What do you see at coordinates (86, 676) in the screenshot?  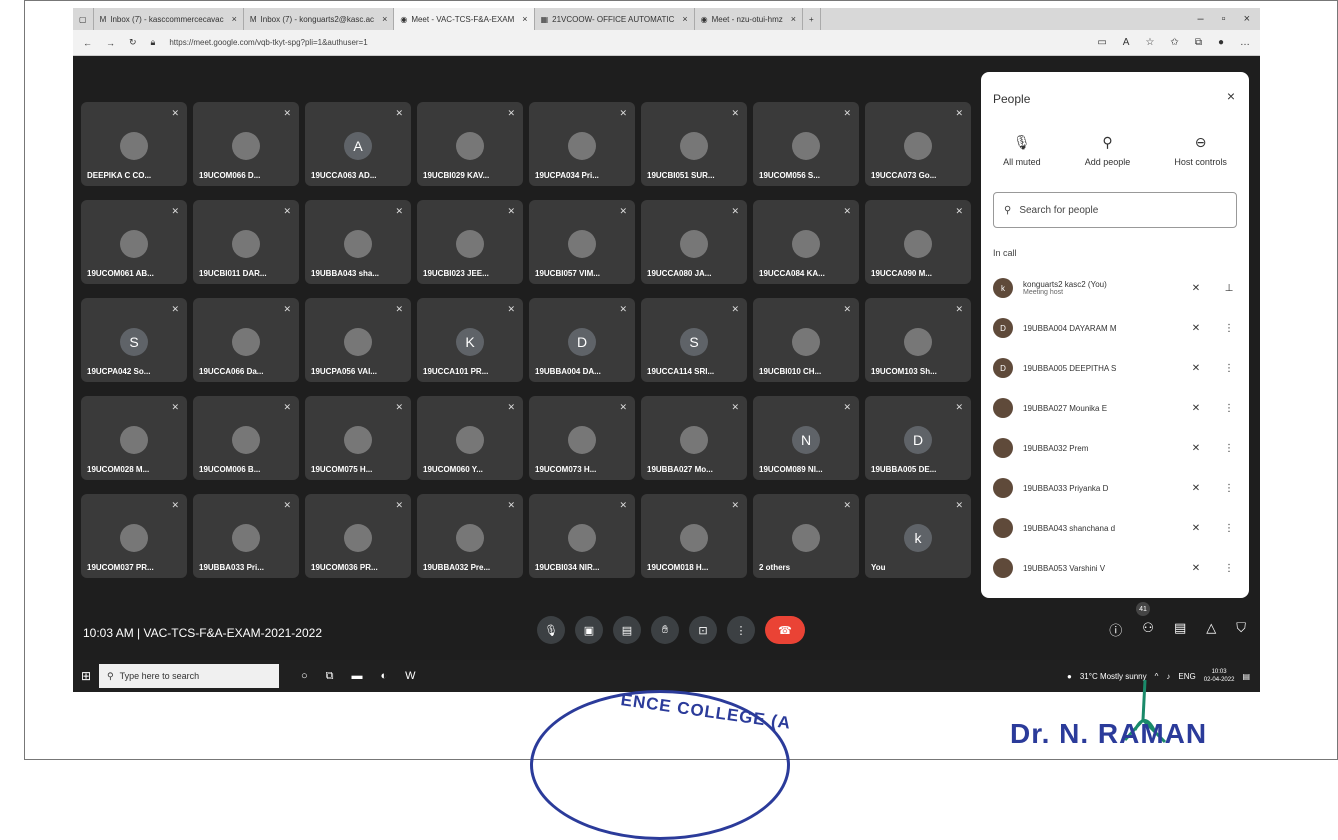 I see `windows-start-icon: ⊞` at bounding box center [86, 676].